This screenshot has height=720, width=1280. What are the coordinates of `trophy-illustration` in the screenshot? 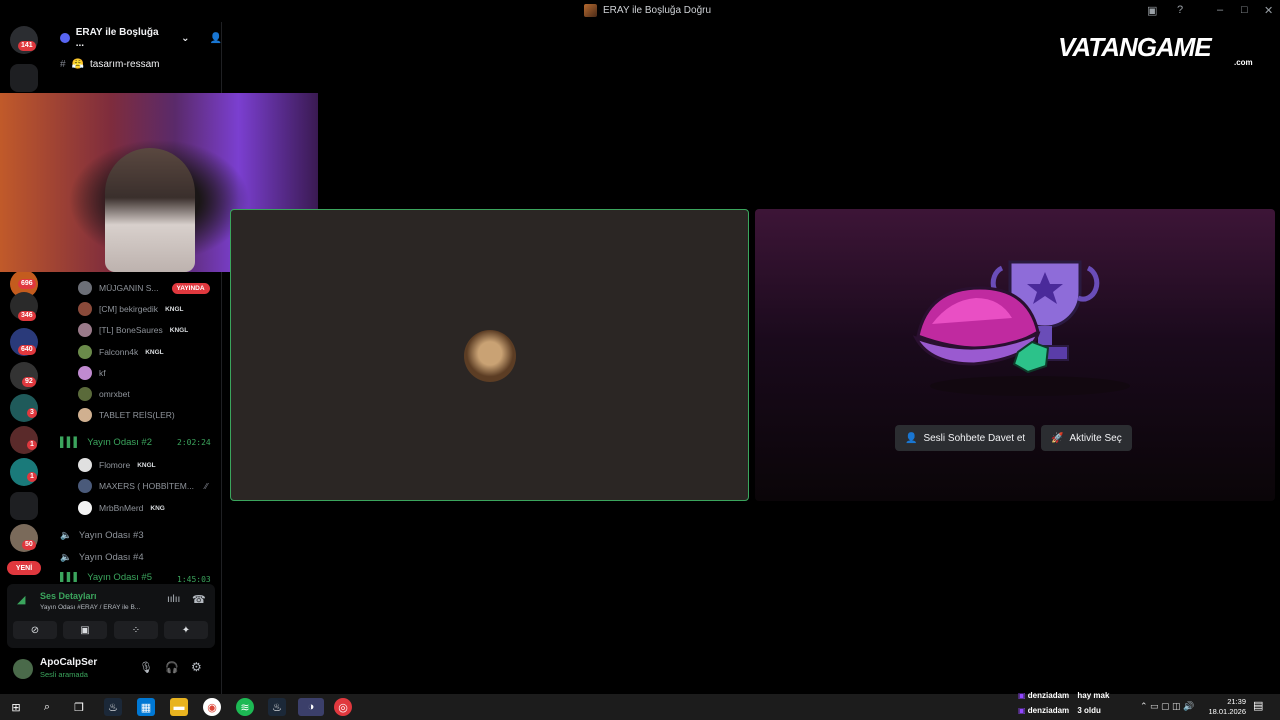 It's located at (1021, 328).